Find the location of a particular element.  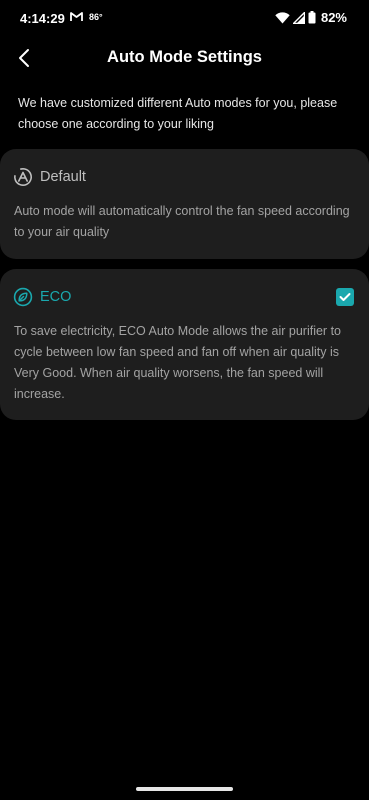

eco-leaf-icon is located at coordinates (23, 297).